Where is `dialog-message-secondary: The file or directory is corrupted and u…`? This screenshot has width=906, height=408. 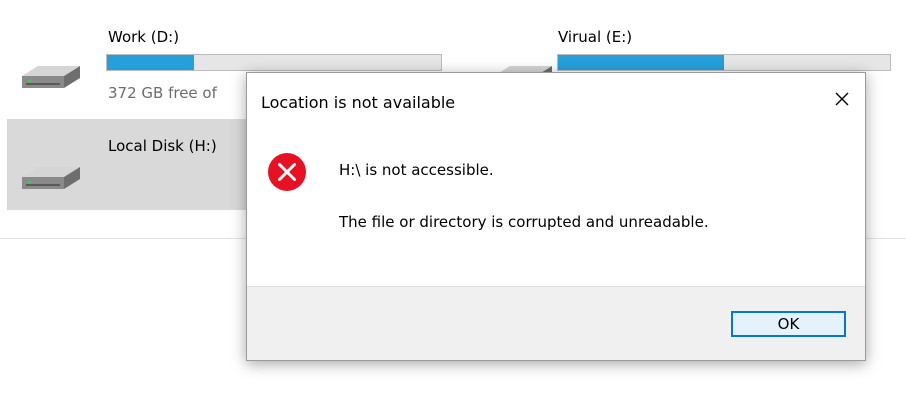 dialog-message-secondary: The file or directory is corrupted and u… is located at coordinates (524, 222).